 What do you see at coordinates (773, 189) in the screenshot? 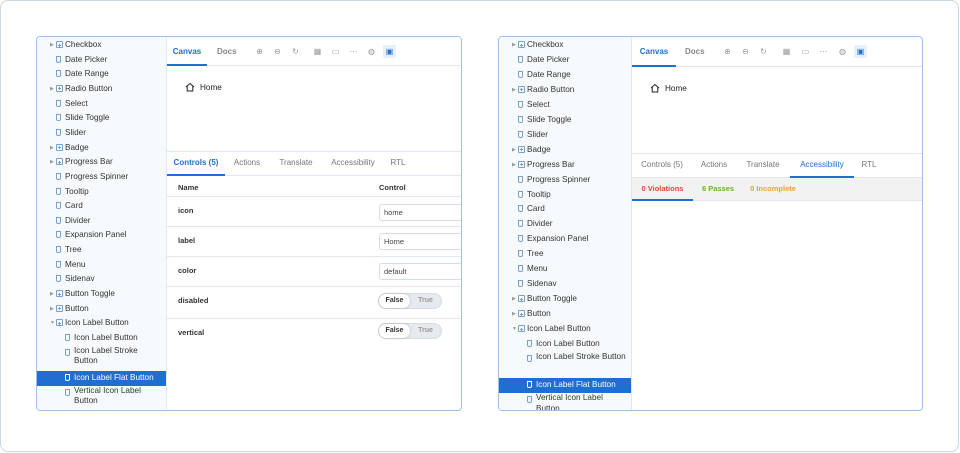
I see `a11y-incomplete-tab: 0 Incomplete` at bounding box center [773, 189].